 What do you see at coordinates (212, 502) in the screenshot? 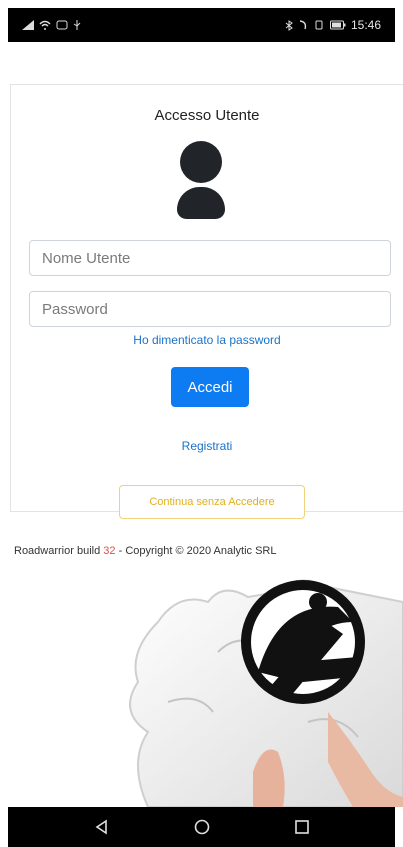
I see `continue-as-guest-button: Continua senza Accedere` at bounding box center [212, 502].